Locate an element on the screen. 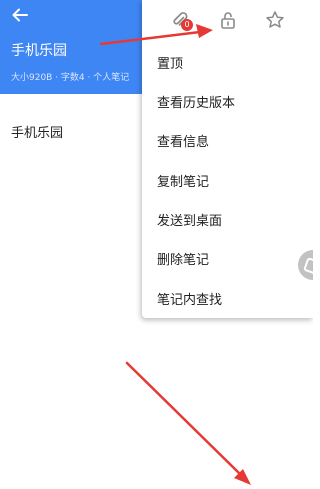 This screenshot has height=489, width=320. menu-item-send-to-desktop: 发送到桌面 is located at coordinates (227, 219).